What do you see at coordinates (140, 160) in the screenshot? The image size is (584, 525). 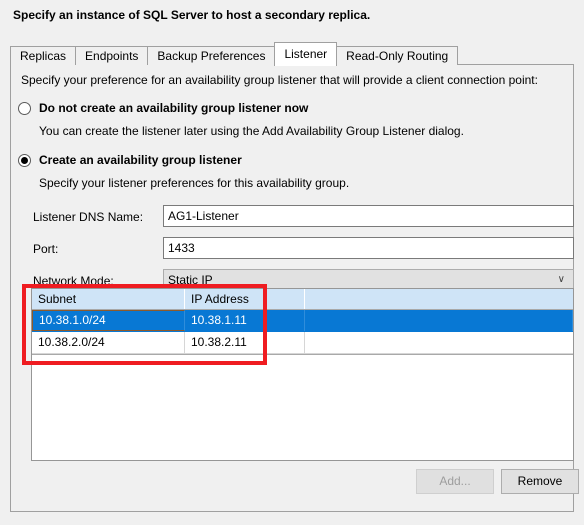 I see `radio-label-create-listener: Create an availability group listener` at bounding box center [140, 160].